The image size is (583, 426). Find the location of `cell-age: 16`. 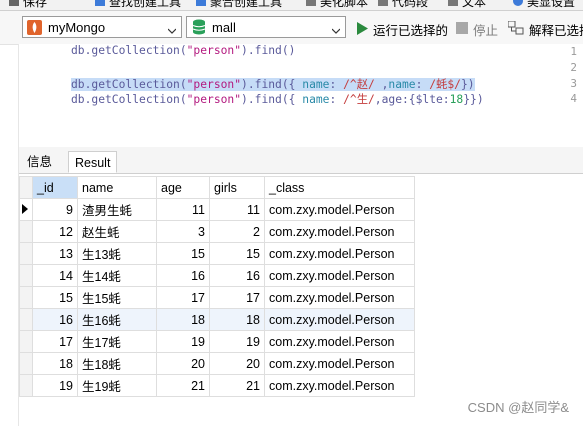

cell-age: 16 is located at coordinates (183, 275).